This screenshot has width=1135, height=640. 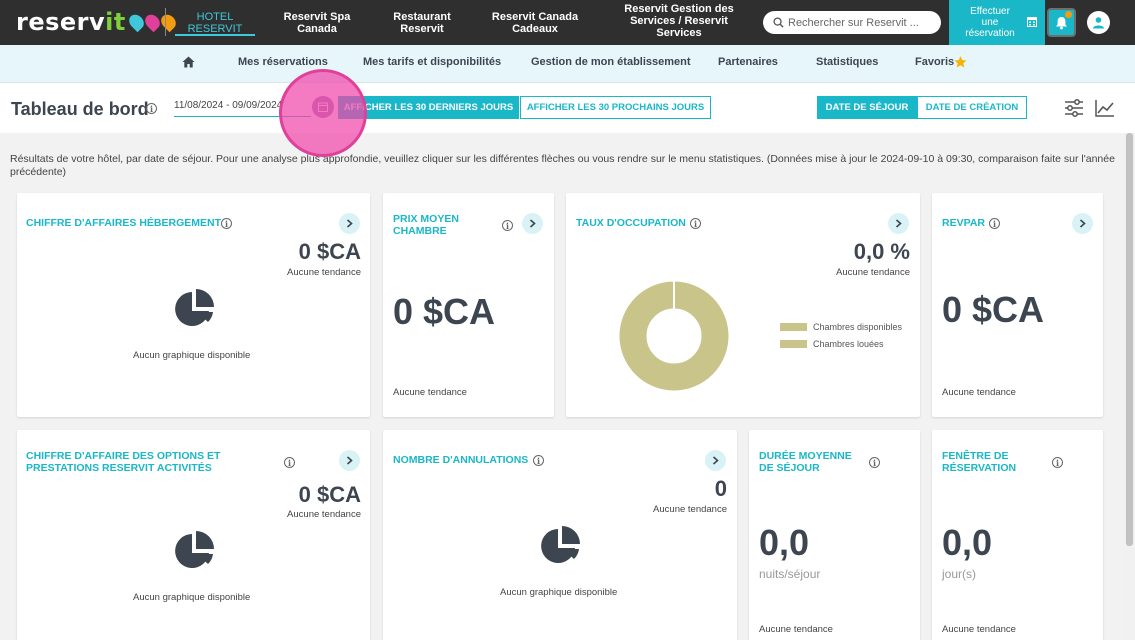 I want to click on header-divider, so click(x=165, y=22).